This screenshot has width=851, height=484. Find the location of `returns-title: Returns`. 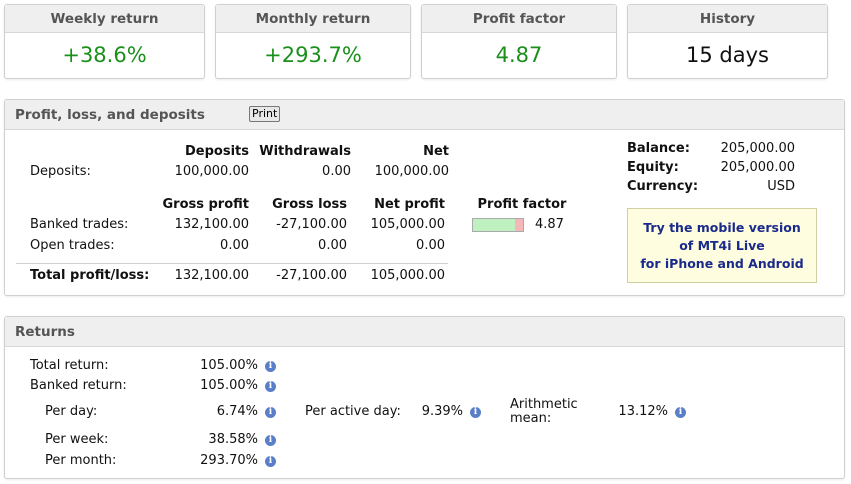

returns-title: Returns is located at coordinates (45, 332).